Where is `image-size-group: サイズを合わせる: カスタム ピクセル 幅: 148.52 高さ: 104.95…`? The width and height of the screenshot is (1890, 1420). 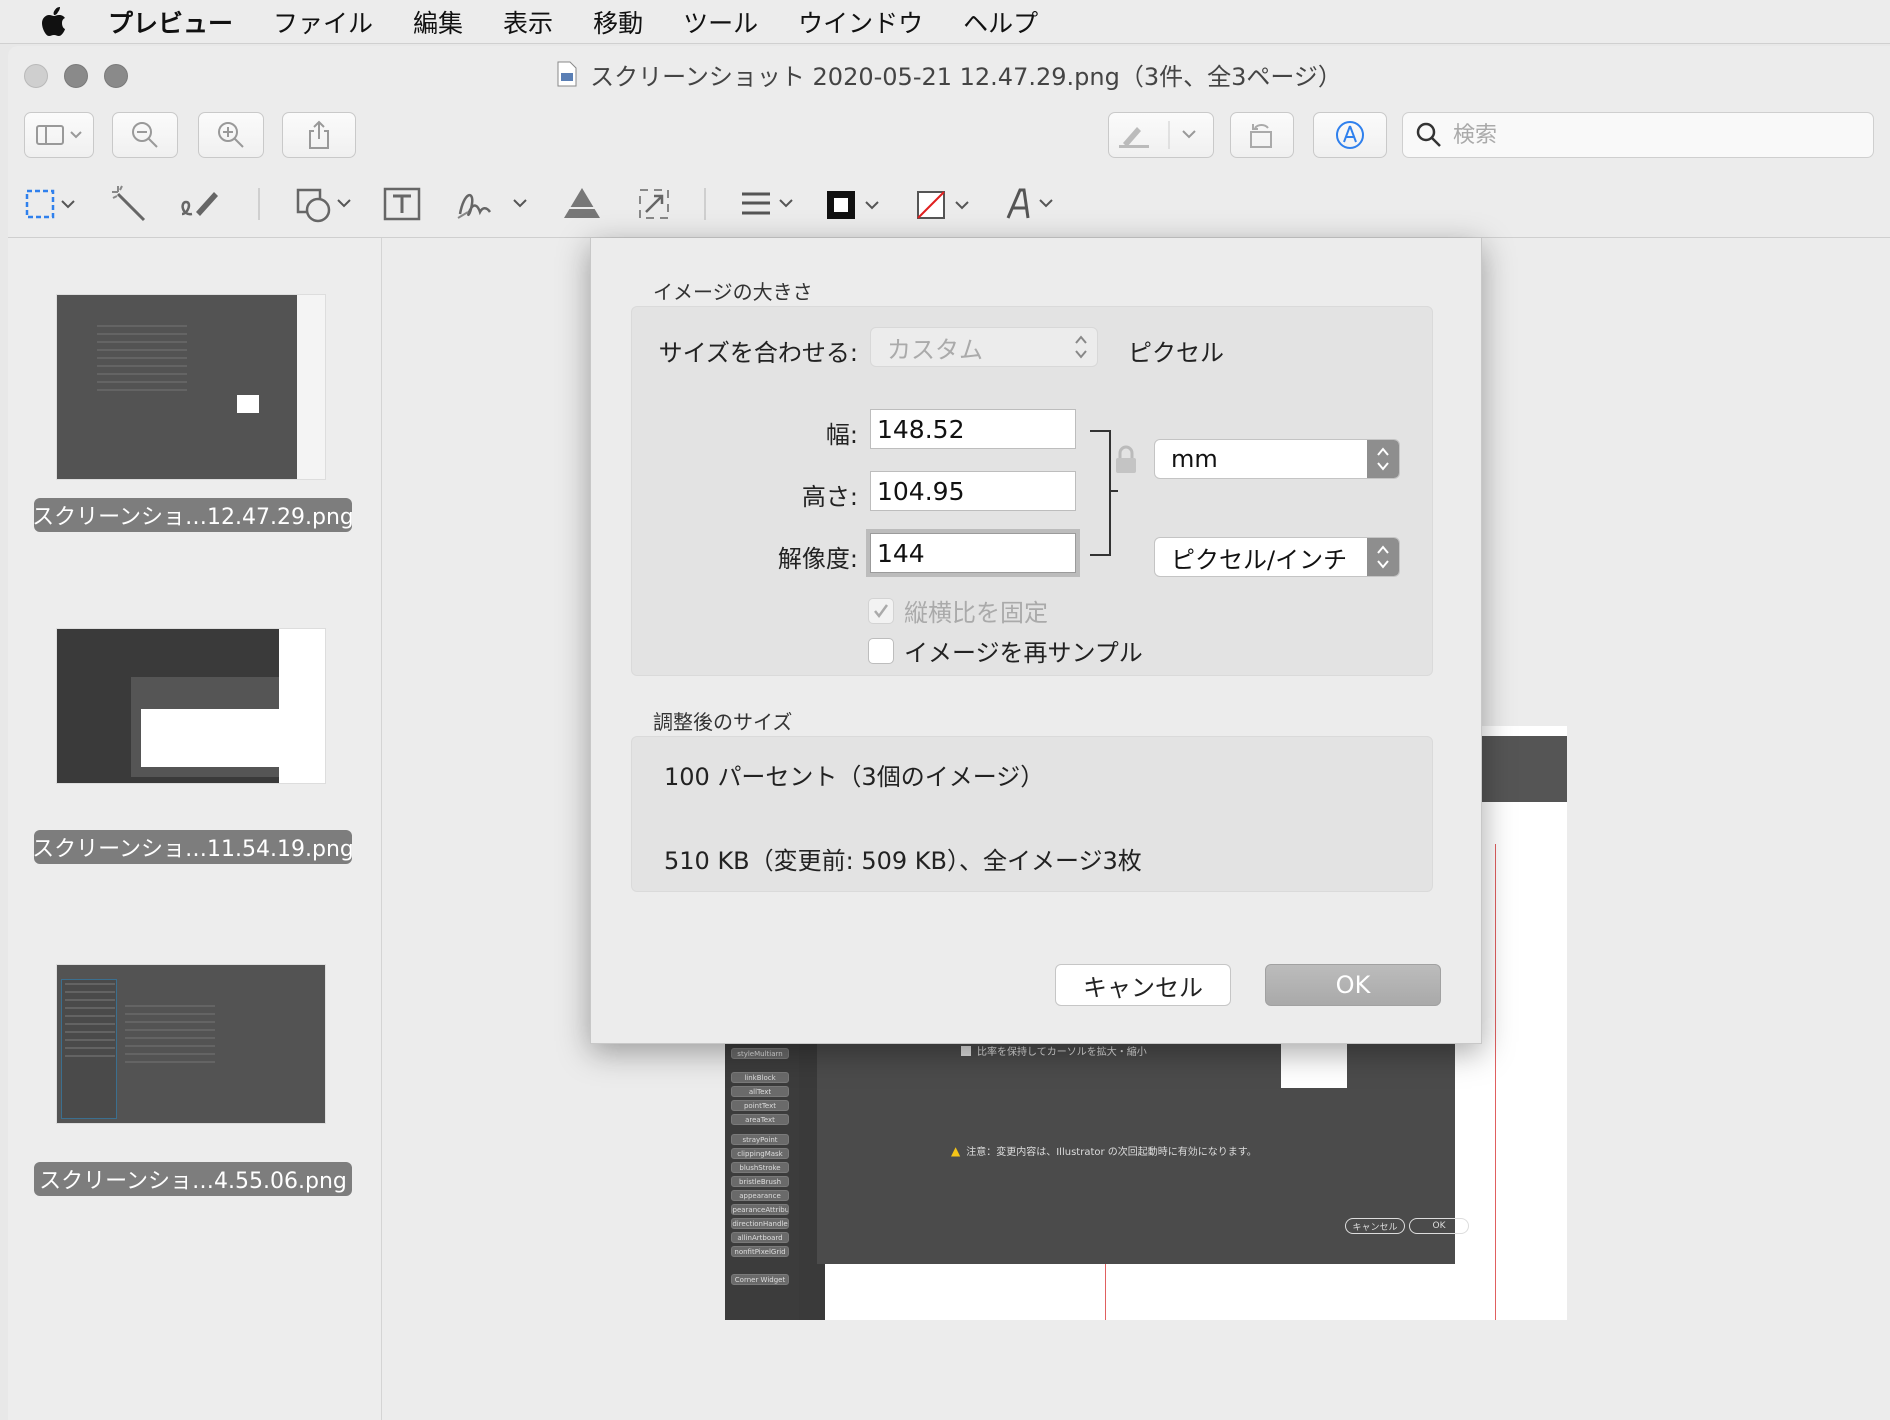 image-size-group: サイズを合わせる: カスタム ピクセル 幅: 148.52 高さ: 104.95… is located at coordinates (1032, 491).